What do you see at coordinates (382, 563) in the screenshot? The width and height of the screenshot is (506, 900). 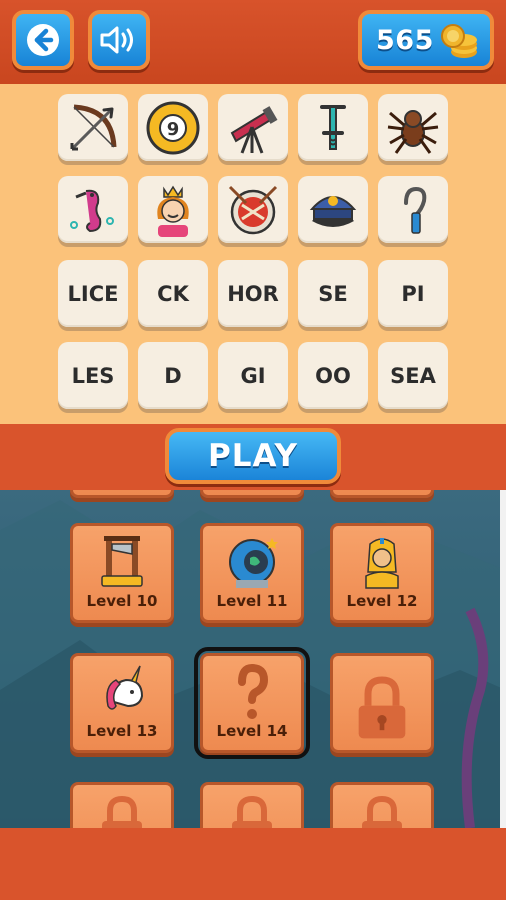 I see `pharaoh-icon` at bounding box center [382, 563].